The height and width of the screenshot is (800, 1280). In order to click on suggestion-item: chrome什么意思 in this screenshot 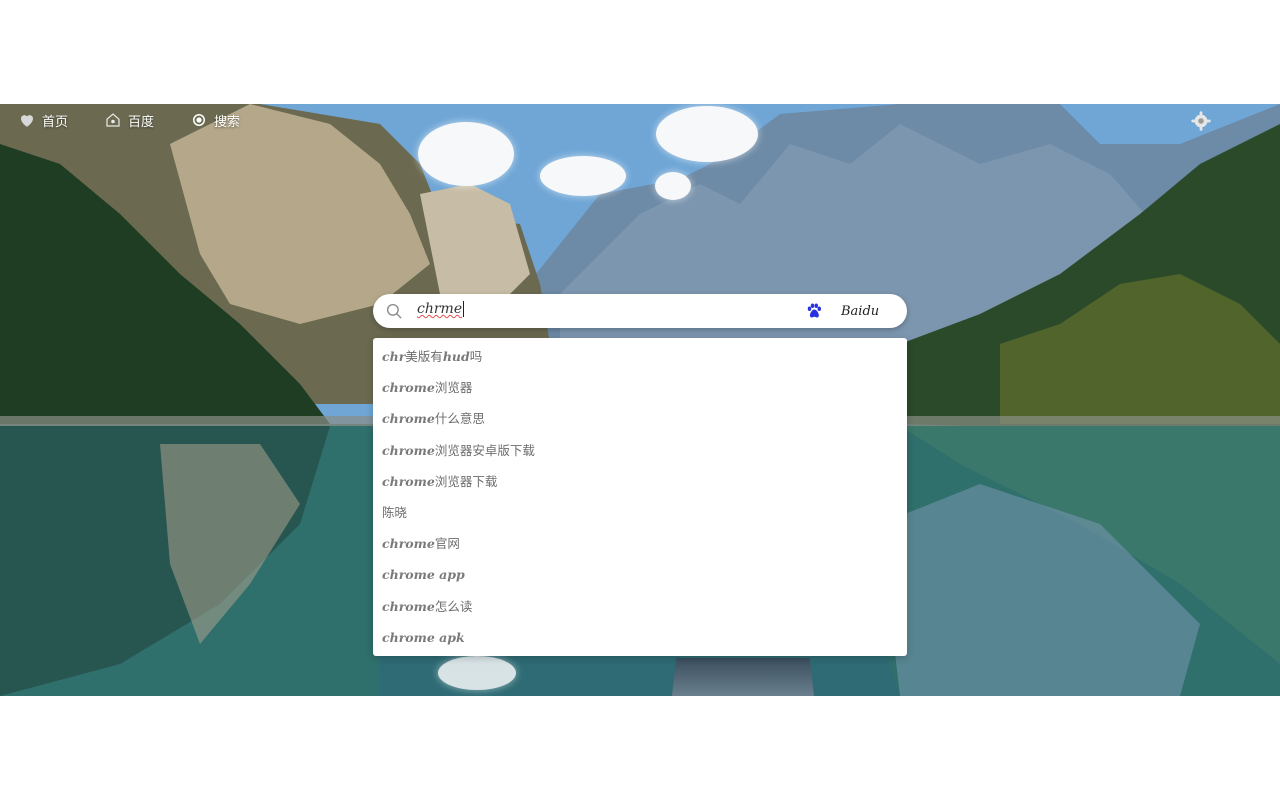, I will do `click(640, 418)`.